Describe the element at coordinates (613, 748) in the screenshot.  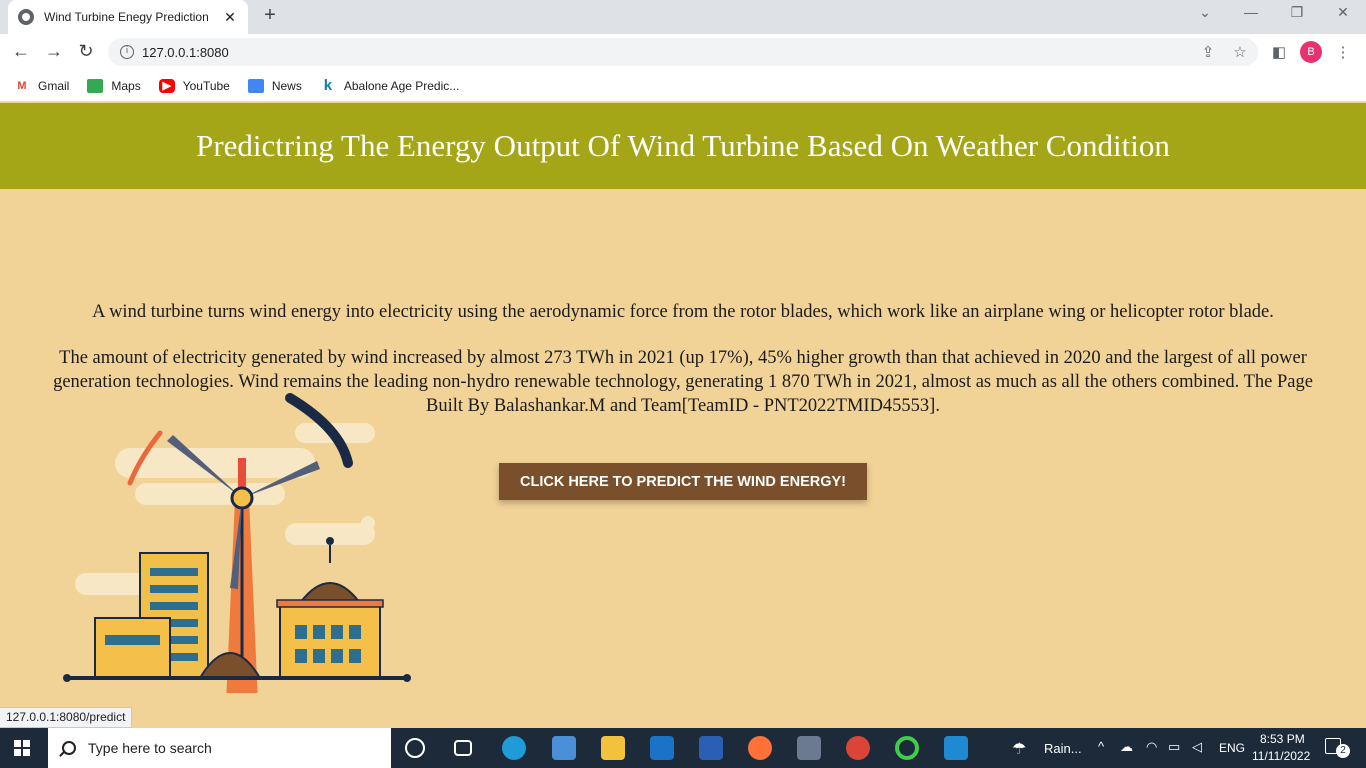
I see `file-explorer-icon` at that location.